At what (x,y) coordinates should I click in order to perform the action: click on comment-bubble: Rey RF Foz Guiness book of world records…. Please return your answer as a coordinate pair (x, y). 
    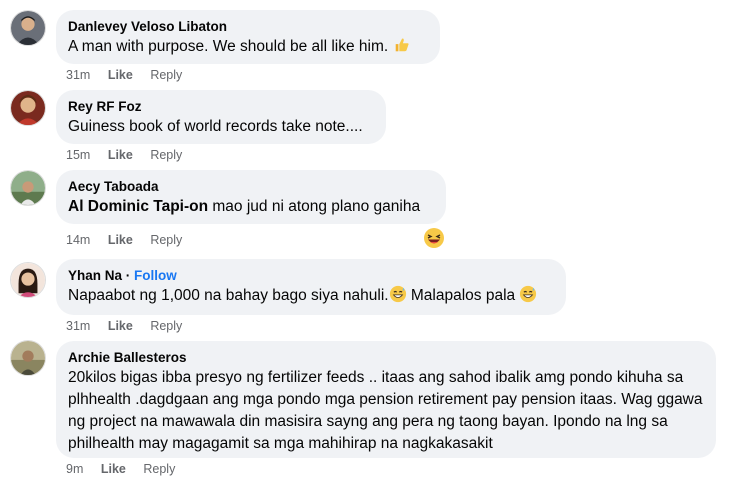
    Looking at the image, I should click on (221, 117).